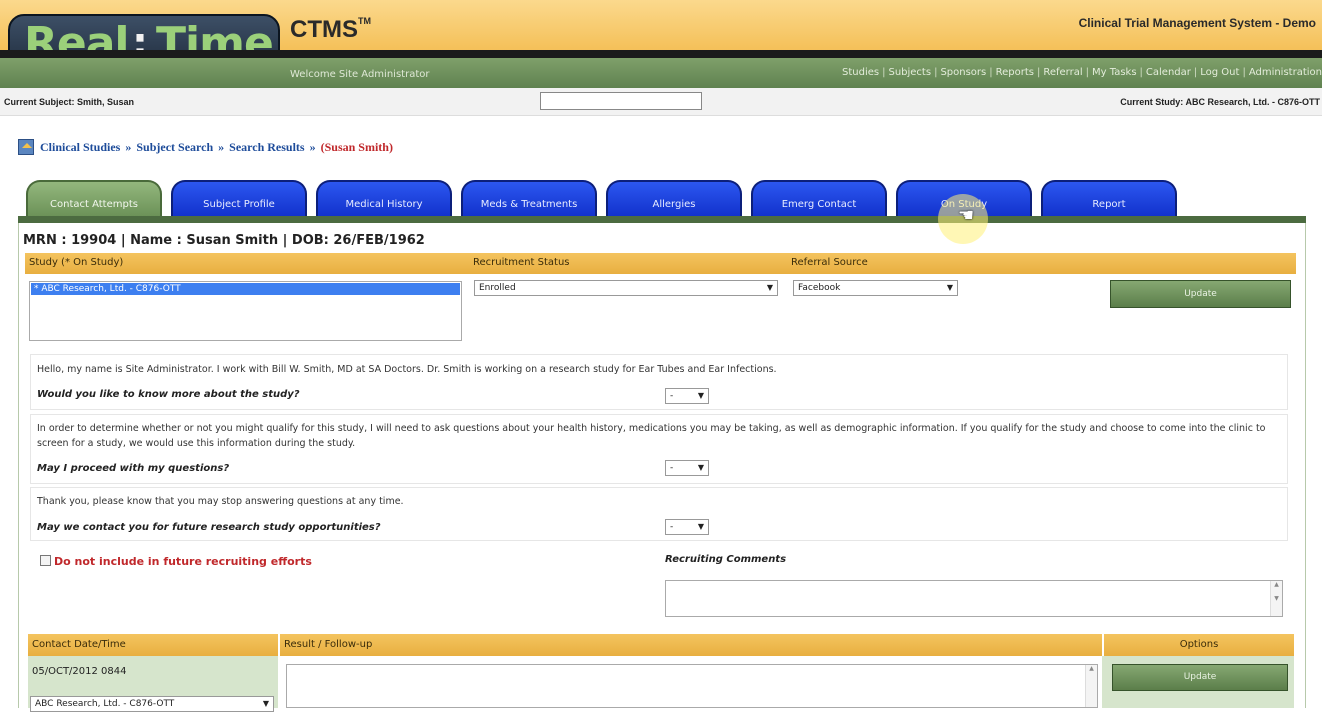 This screenshot has width=1322, height=712. What do you see at coordinates (1285, 72) in the screenshot?
I see `nav-link-administration: Administration` at bounding box center [1285, 72].